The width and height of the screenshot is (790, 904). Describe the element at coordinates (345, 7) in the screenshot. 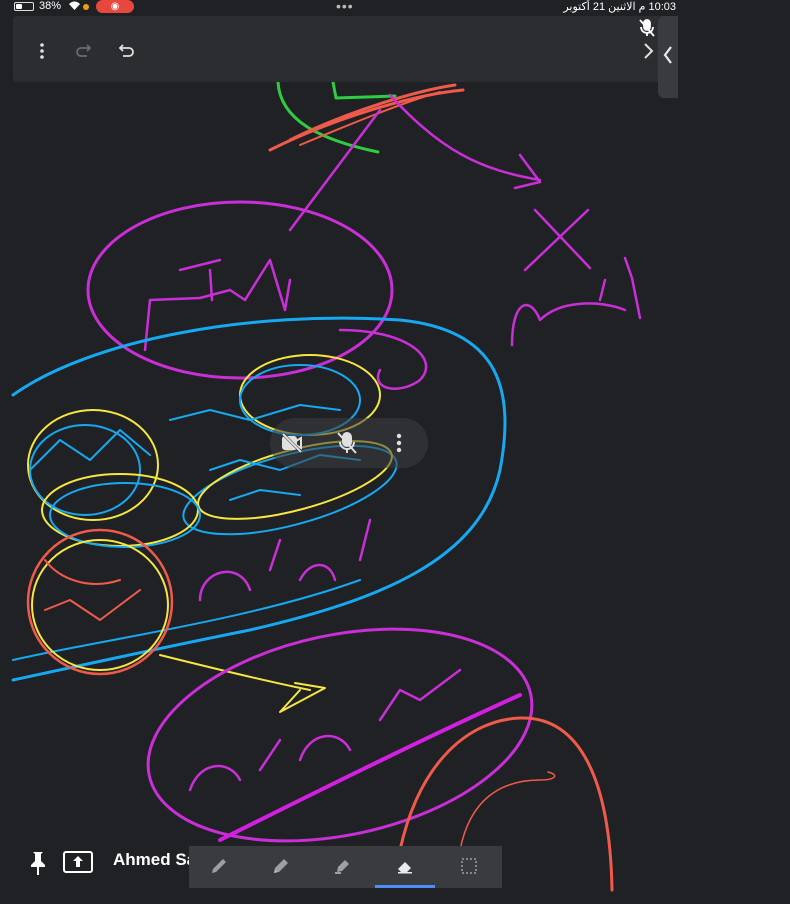

I see `multitasking-dots-icon: •••` at that location.